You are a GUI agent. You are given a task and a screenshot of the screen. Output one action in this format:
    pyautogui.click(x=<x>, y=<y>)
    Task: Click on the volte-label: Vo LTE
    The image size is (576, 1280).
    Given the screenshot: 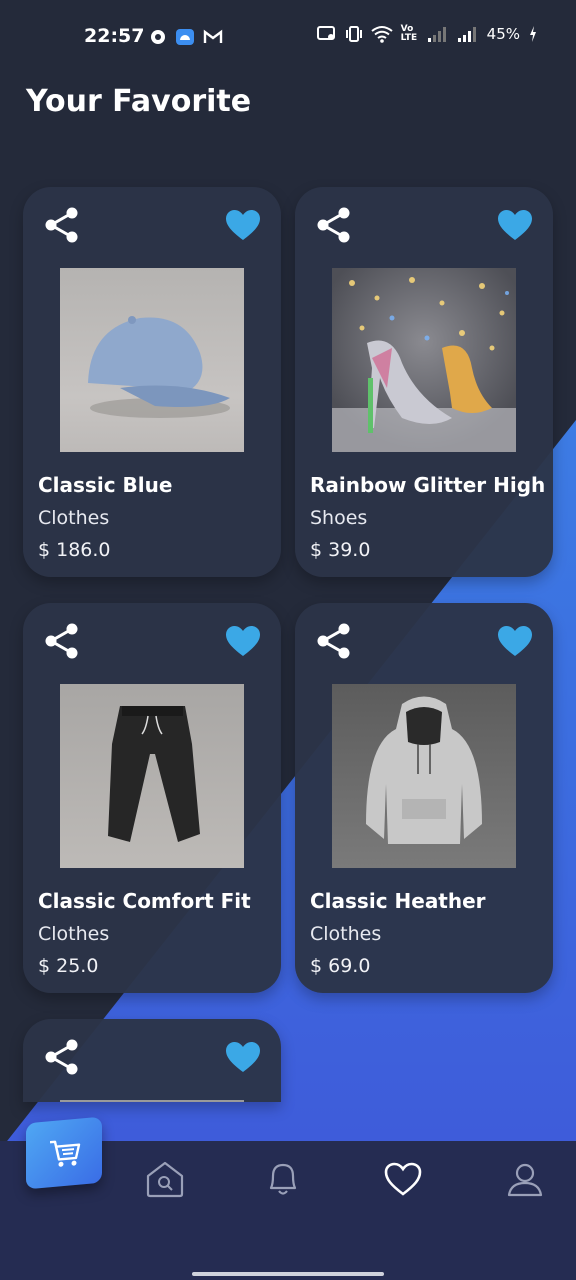 What is the action you would take?
    pyautogui.click(x=409, y=33)
    